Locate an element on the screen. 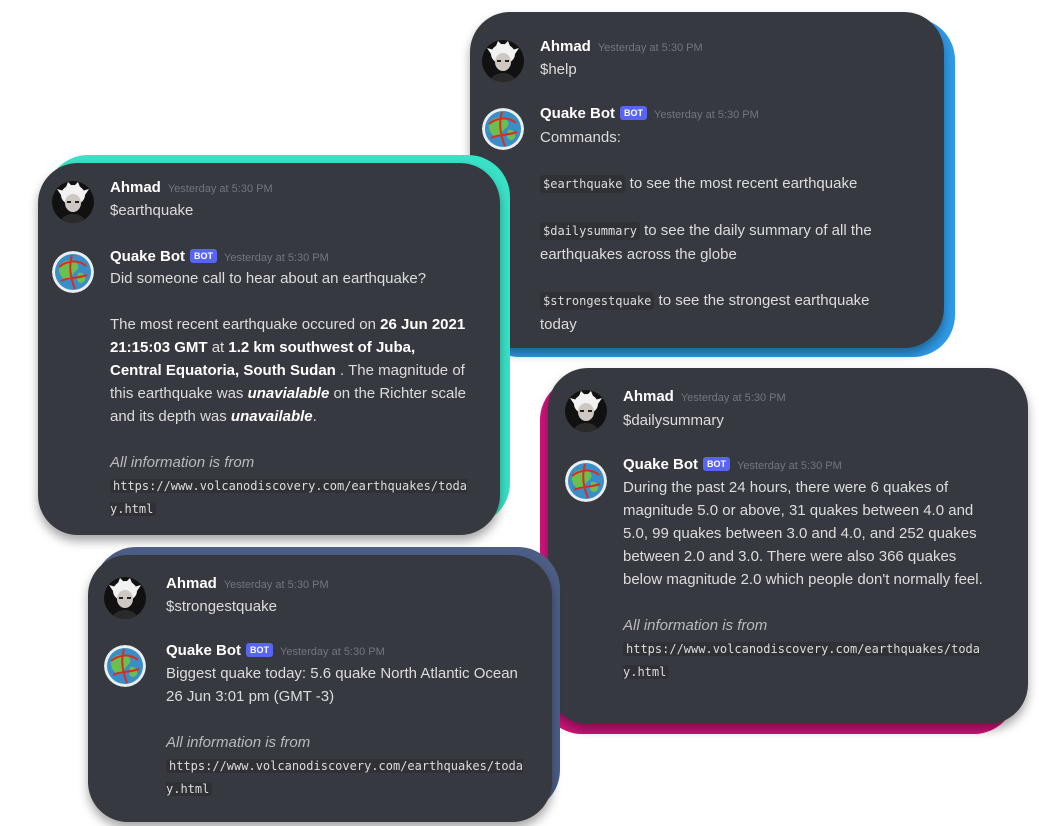 The image size is (1039, 826). earthquake-depth: unavailable is located at coordinates (271, 416).